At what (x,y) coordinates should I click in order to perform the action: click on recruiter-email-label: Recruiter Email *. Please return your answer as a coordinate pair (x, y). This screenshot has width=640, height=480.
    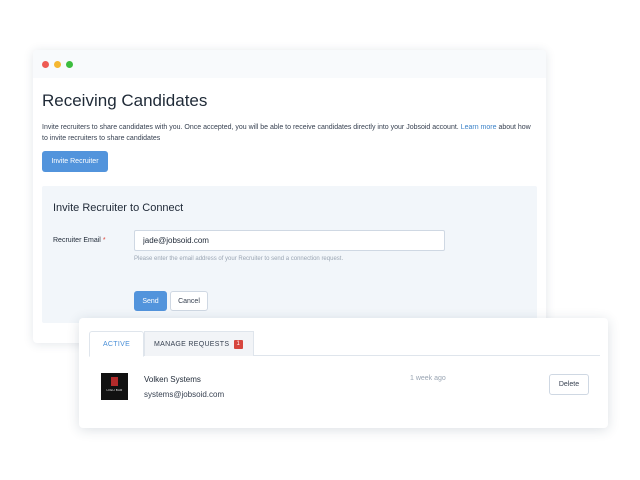
    Looking at the image, I should click on (79, 240).